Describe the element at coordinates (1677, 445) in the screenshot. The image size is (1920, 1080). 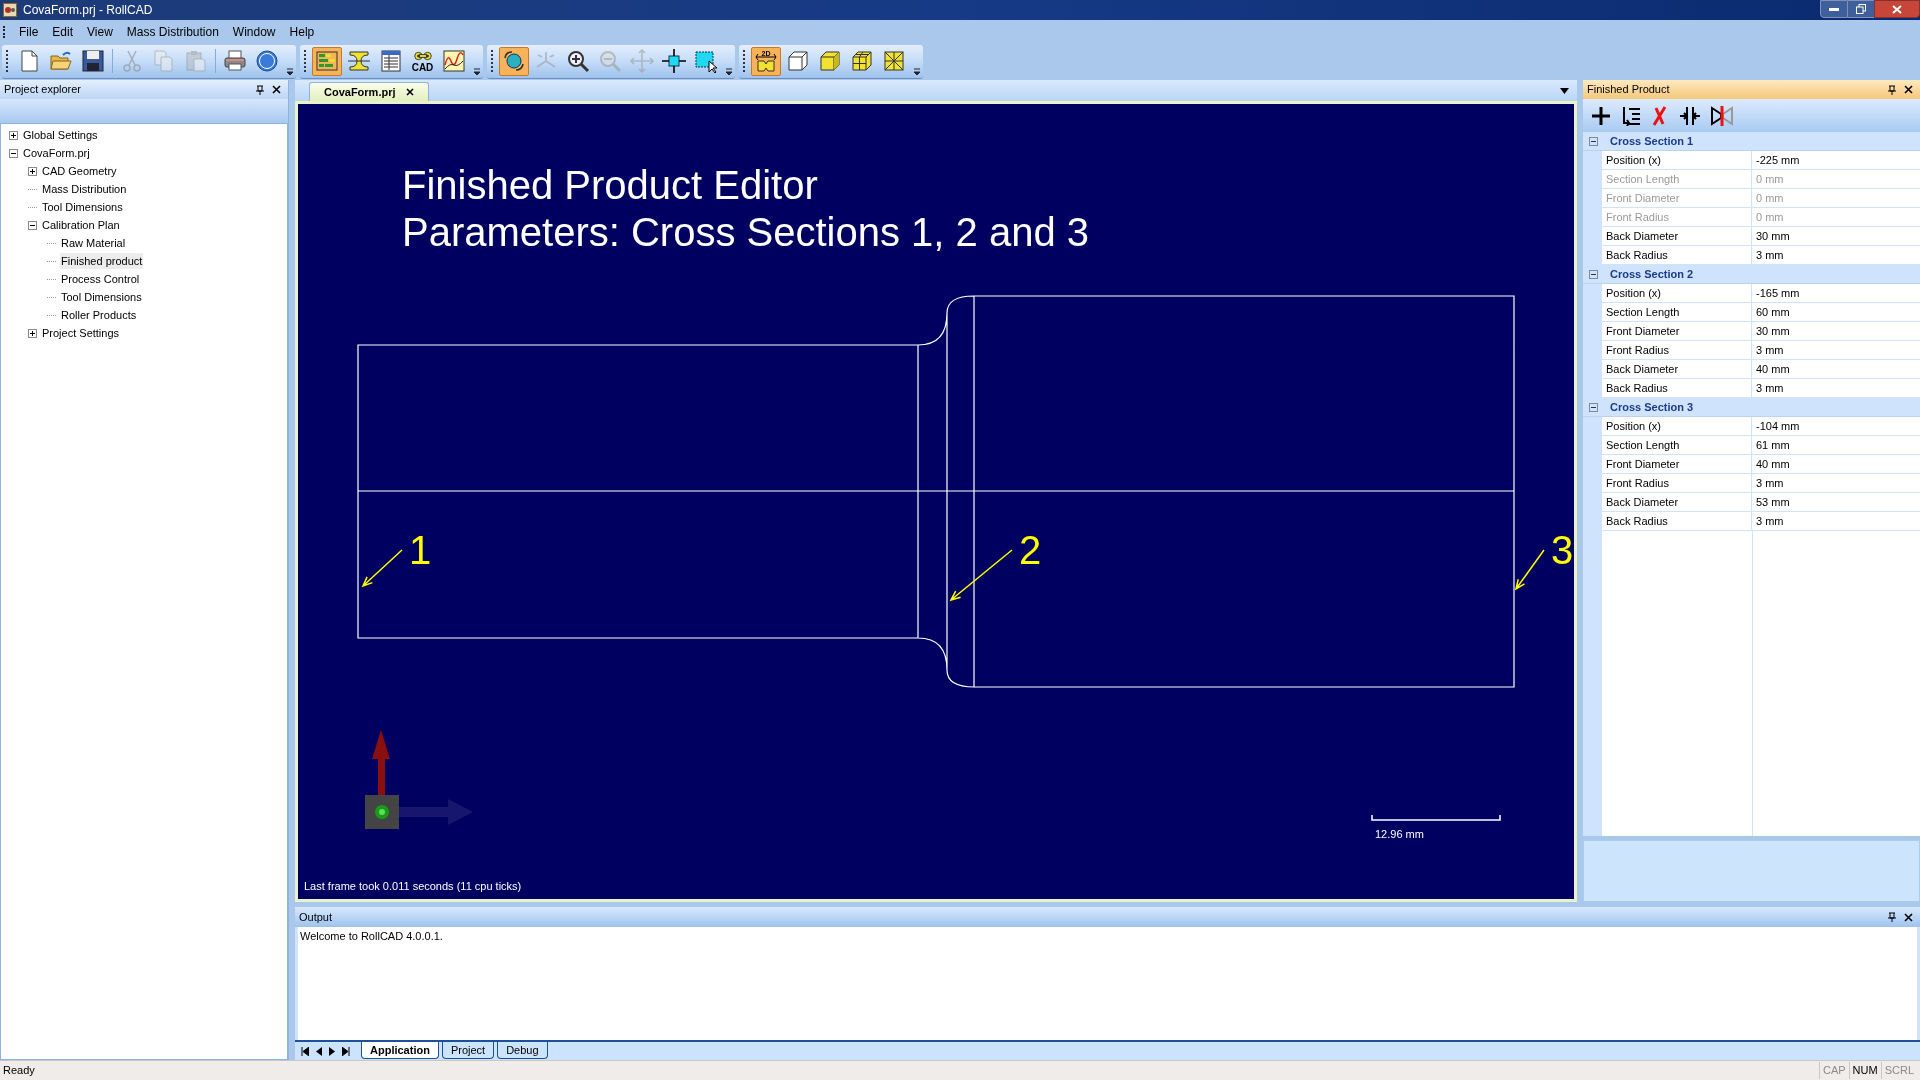
I see `property-label: Section Length` at that location.